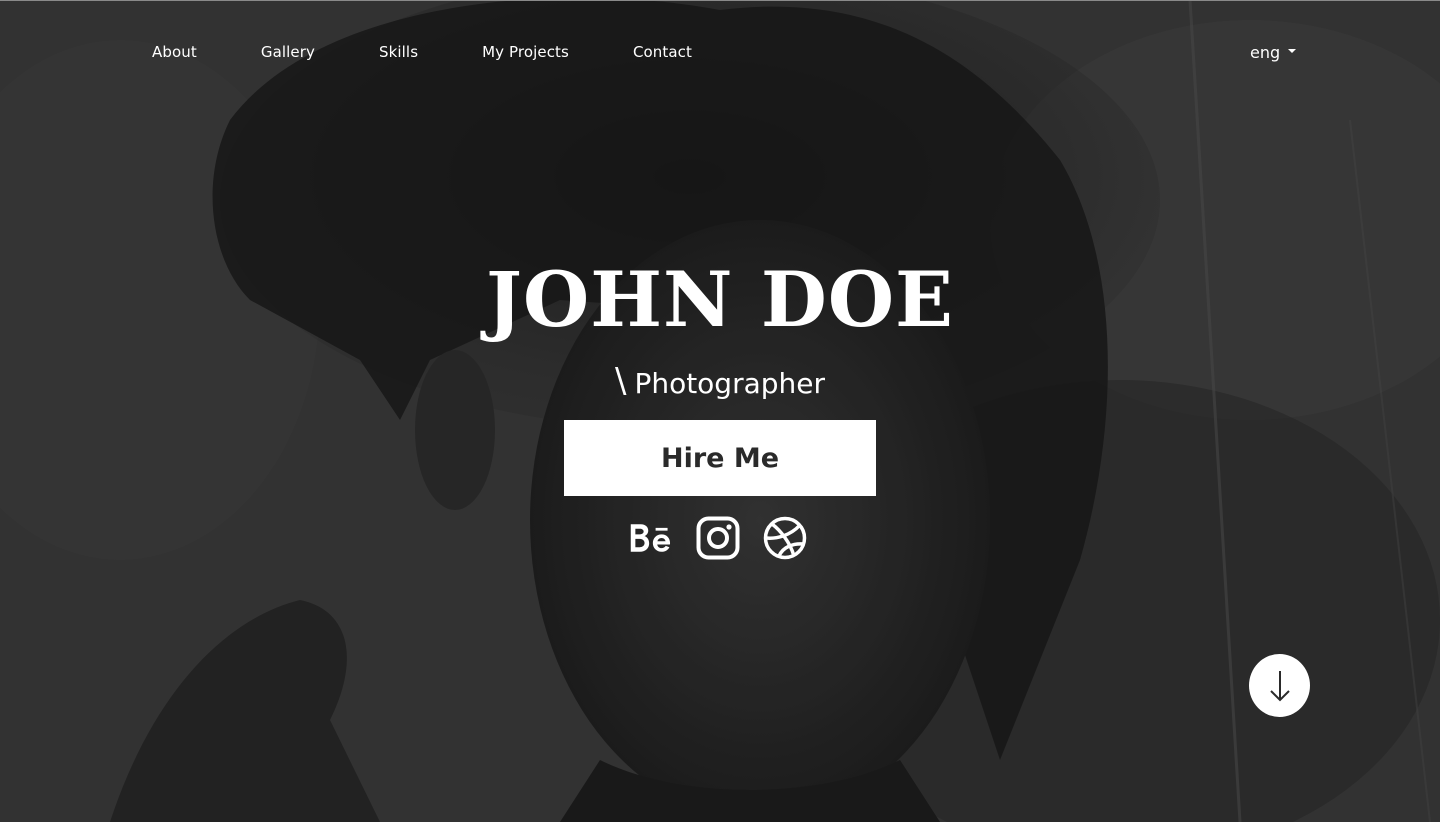  Describe the element at coordinates (720, 0) in the screenshot. I see `top-border` at that location.